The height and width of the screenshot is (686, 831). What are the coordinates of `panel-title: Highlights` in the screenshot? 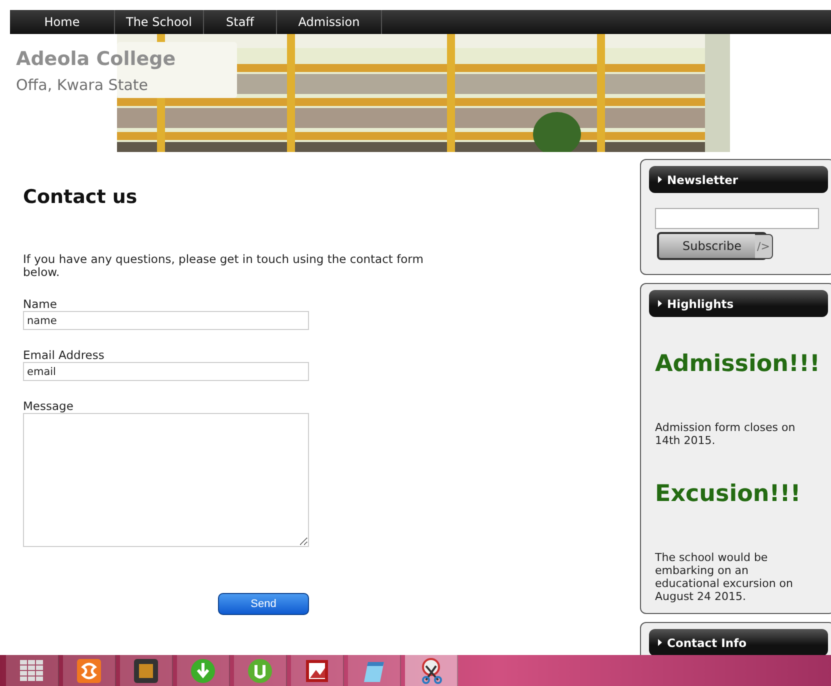 It's located at (700, 303).